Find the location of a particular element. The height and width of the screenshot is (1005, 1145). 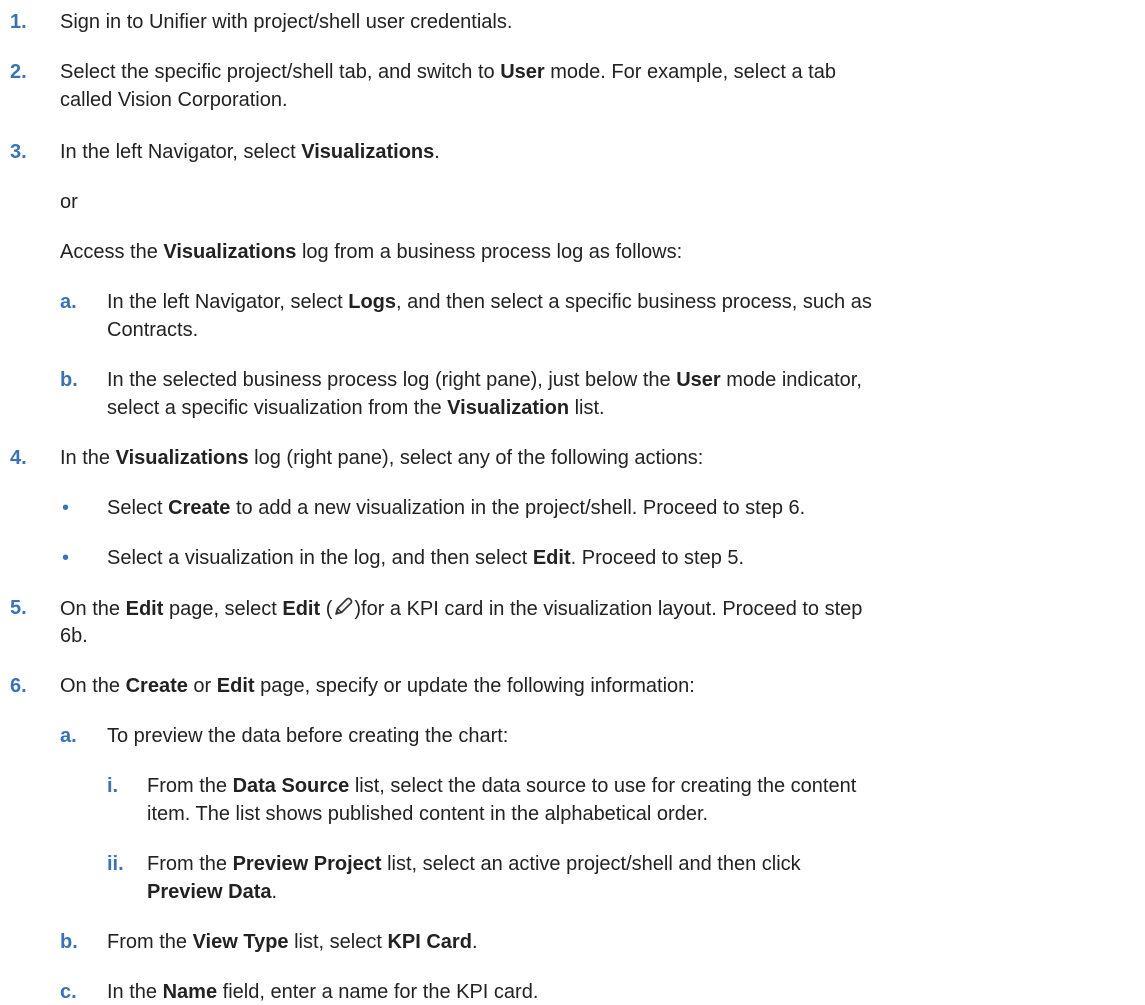

step-text: 6b. is located at coordinates (74, 636).